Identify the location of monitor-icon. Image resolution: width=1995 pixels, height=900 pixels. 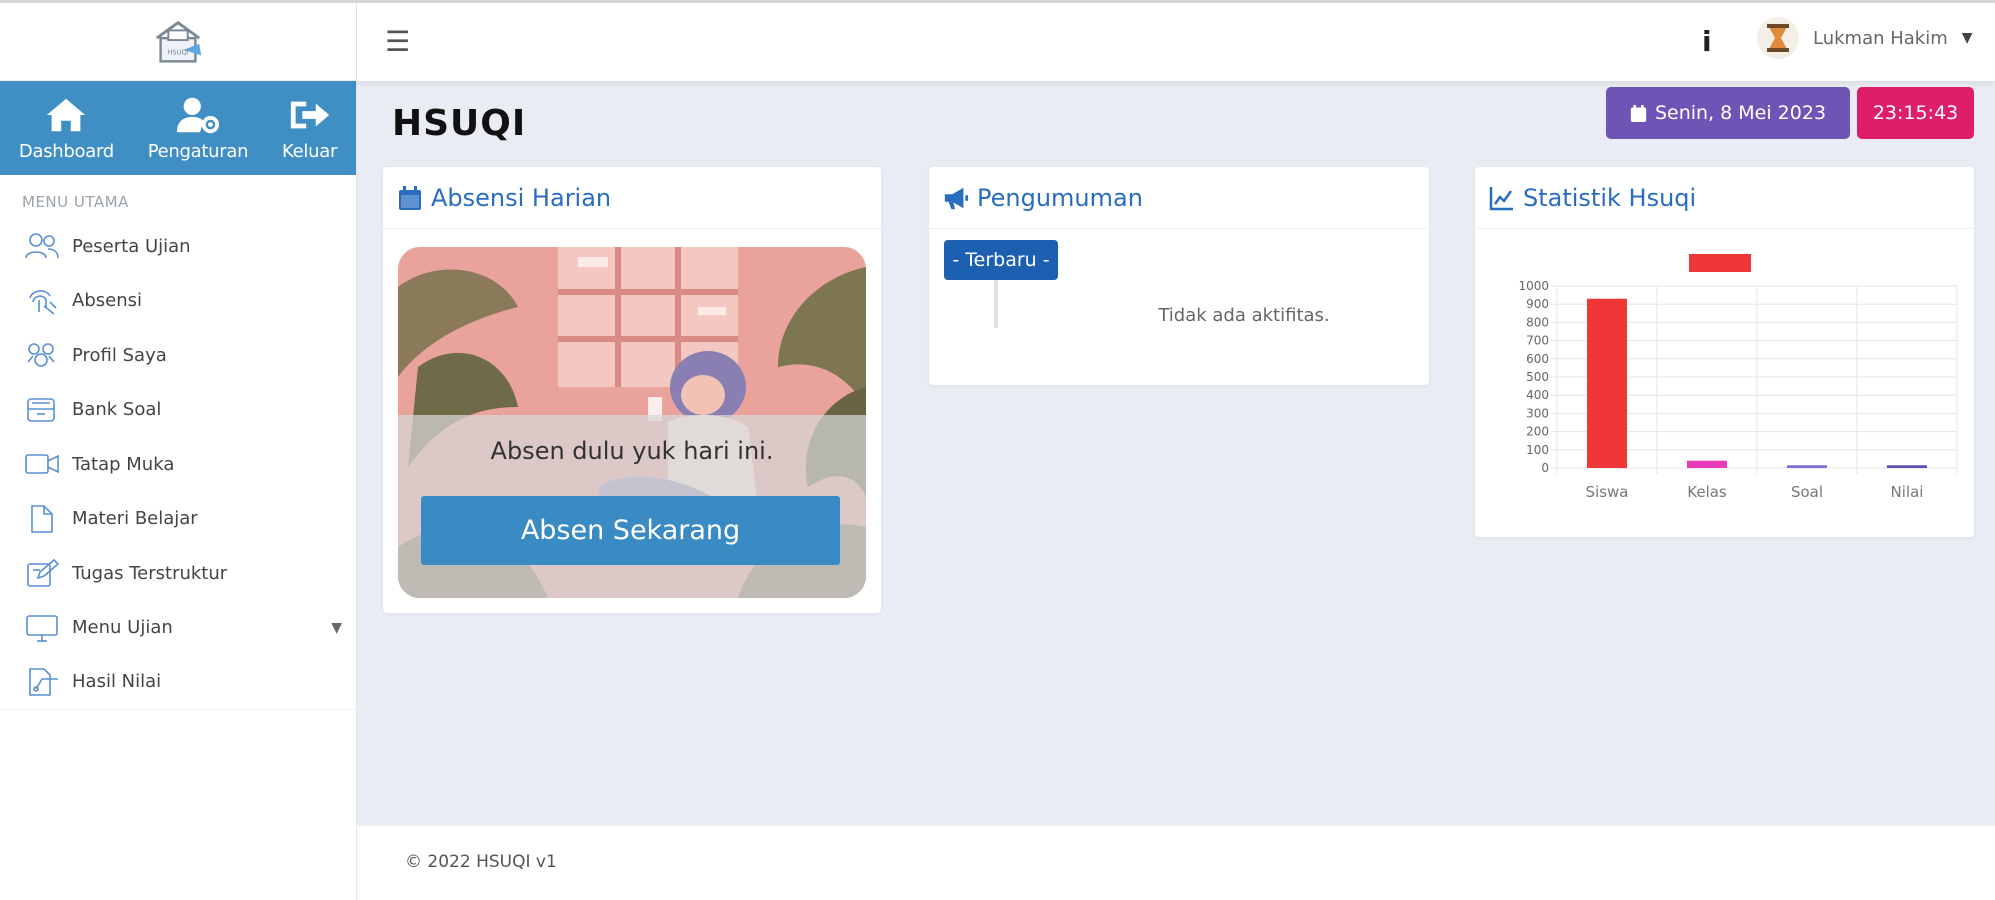
(42, 628).